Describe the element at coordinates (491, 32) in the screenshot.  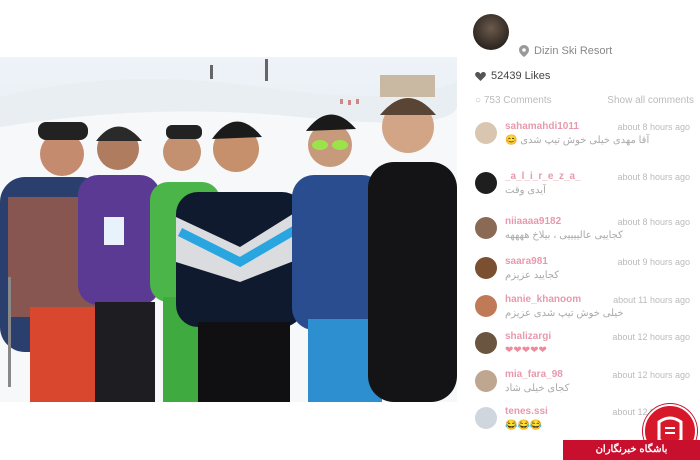
I see `owner-avatar` at that location.